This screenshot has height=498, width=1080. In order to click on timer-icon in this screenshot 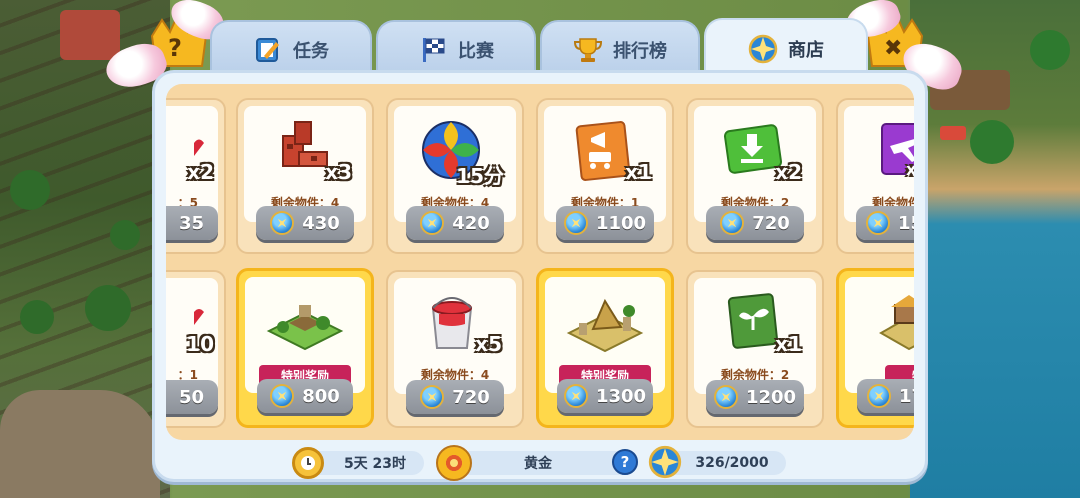, I will do `click(308, 463)`.